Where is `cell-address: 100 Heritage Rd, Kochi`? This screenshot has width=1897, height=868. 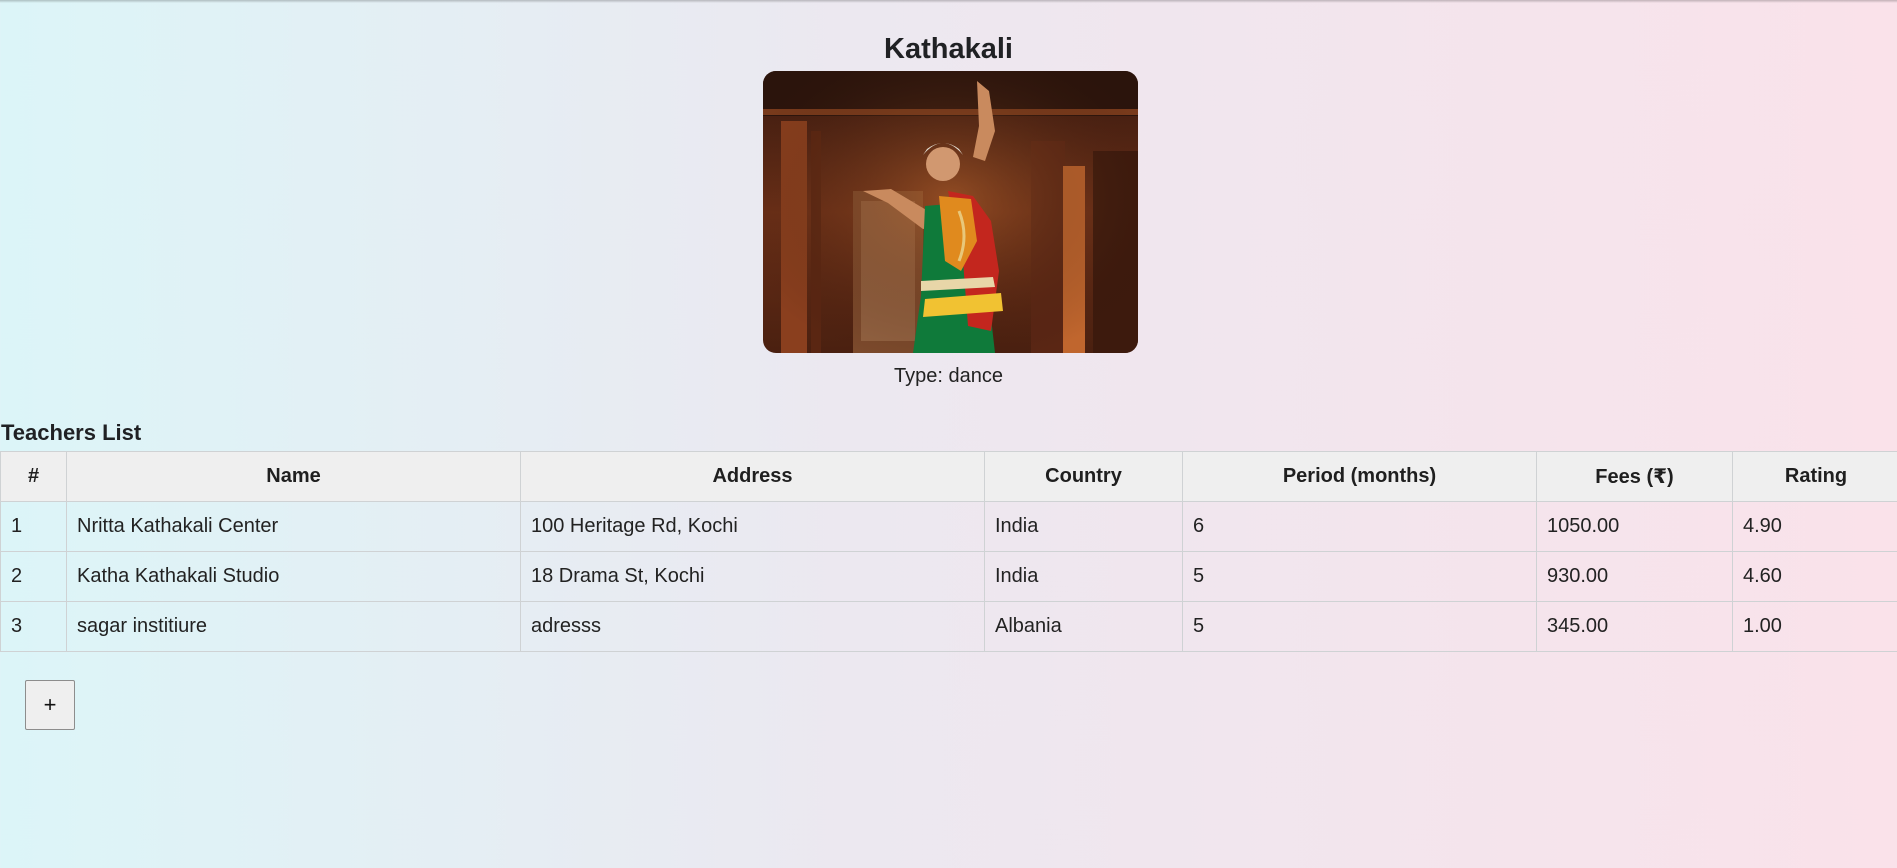 cell-address: 100 Heritage Rd, Kochi is located at coordinates (752, 526).